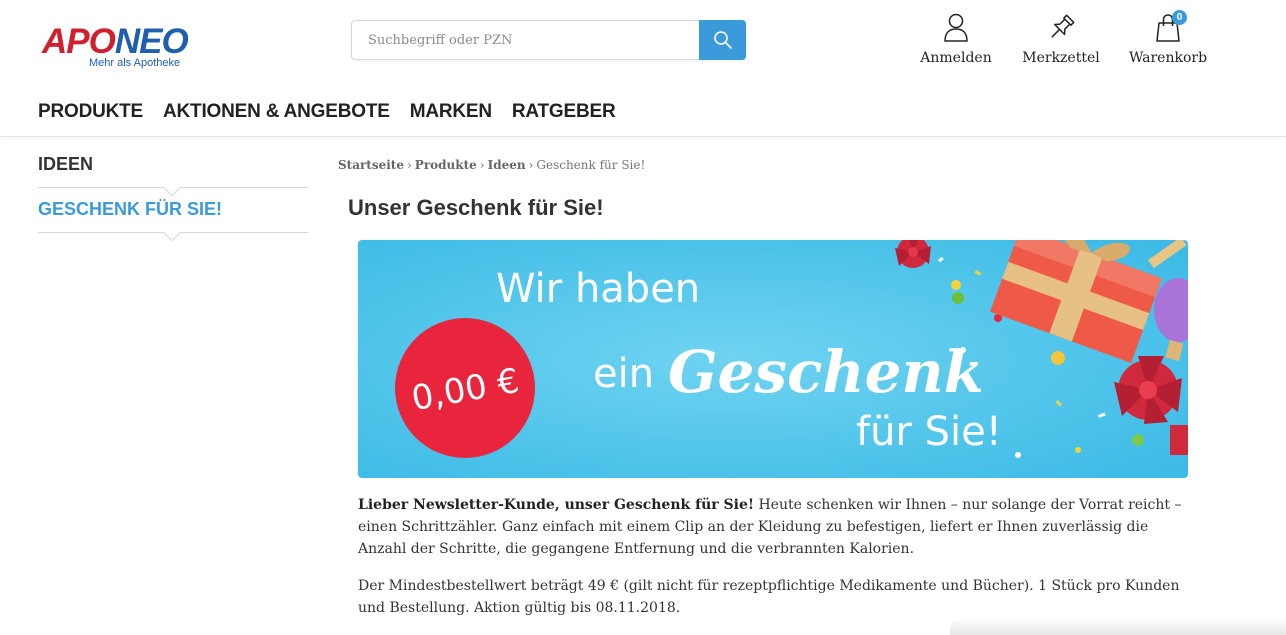  I want to click on login-action: Anmelden, so click(956, 39).